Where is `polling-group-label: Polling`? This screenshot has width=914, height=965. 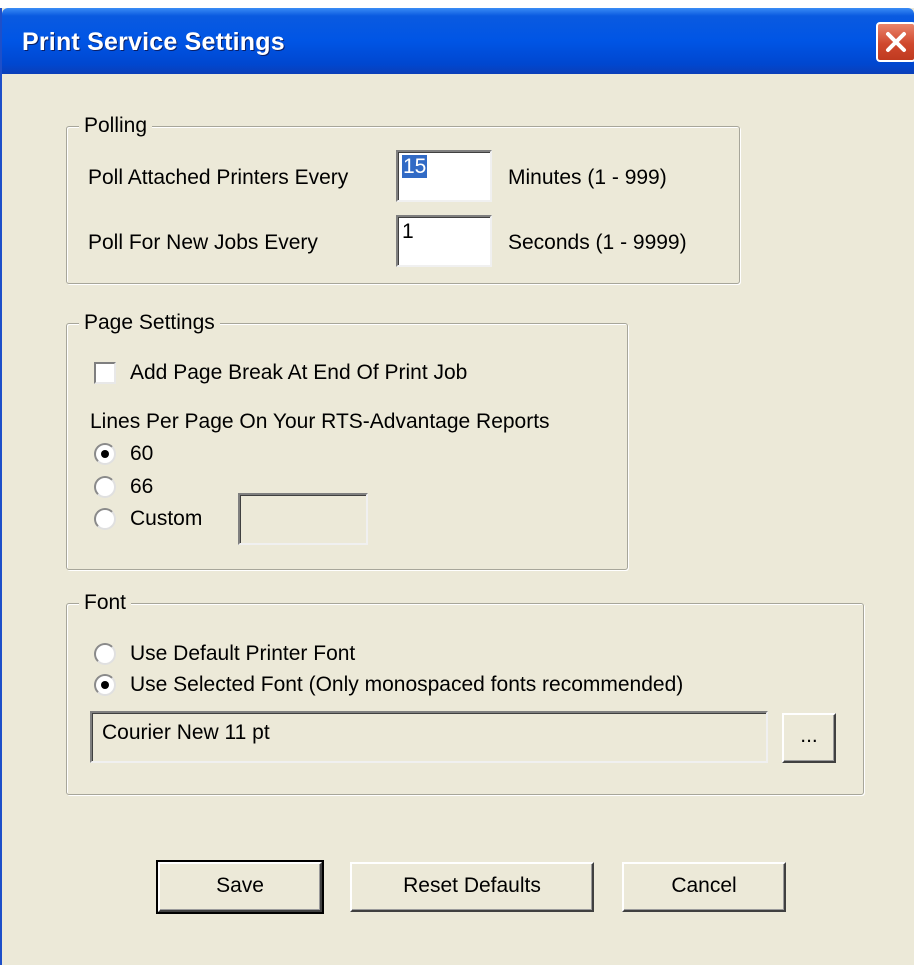 polling-group-label: Polling is located at coordinates (116, 126).